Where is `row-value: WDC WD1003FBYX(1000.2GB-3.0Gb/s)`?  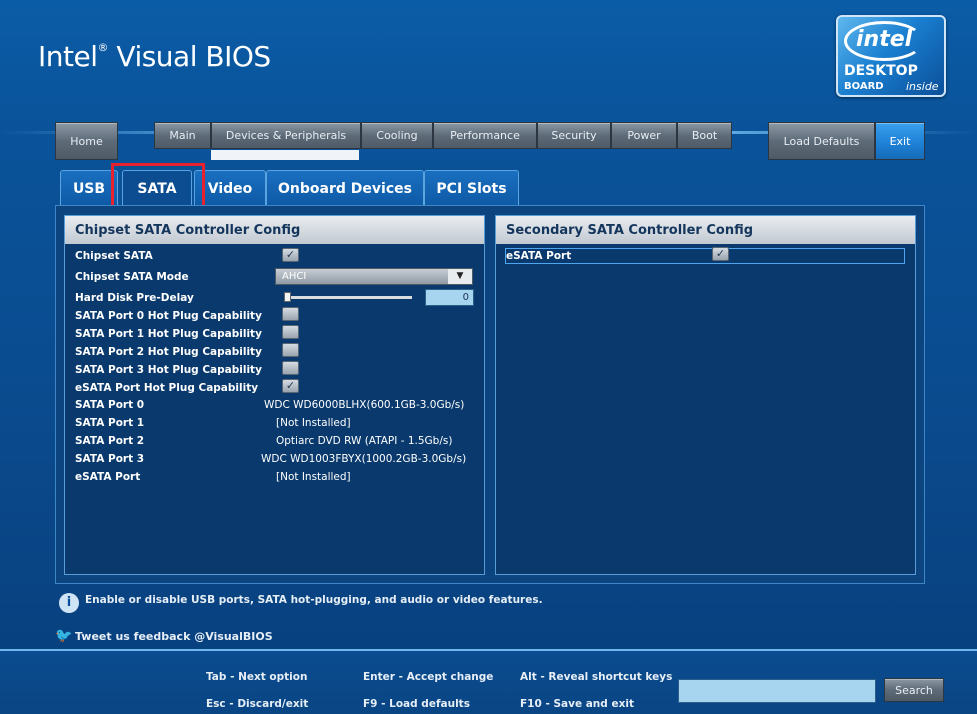 row-value: WDC WD1003FBYX(1000.2GB-3.0Gb/s) is located at coordinates (364, 459).